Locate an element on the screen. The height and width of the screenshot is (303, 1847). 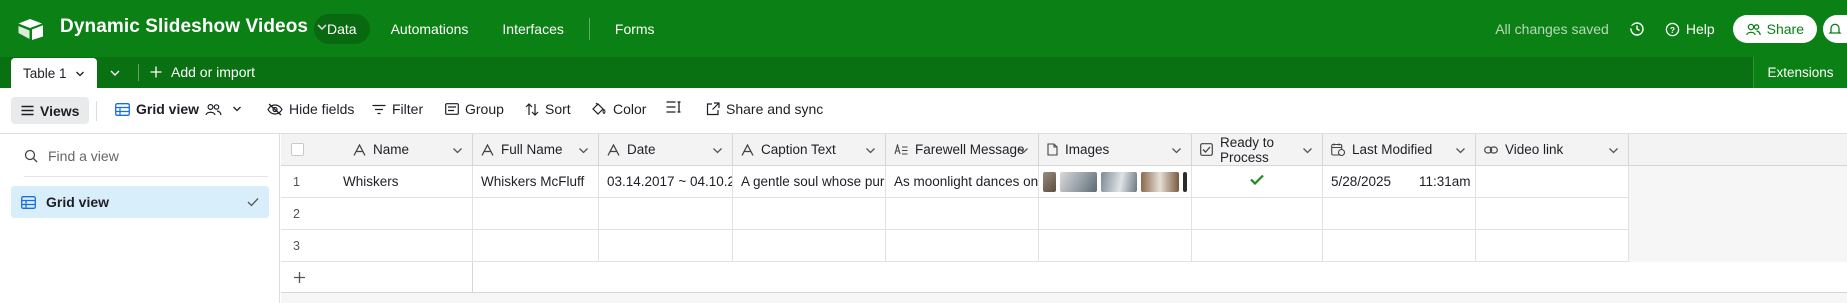
history-icon is located at coordinates (1637, 29).